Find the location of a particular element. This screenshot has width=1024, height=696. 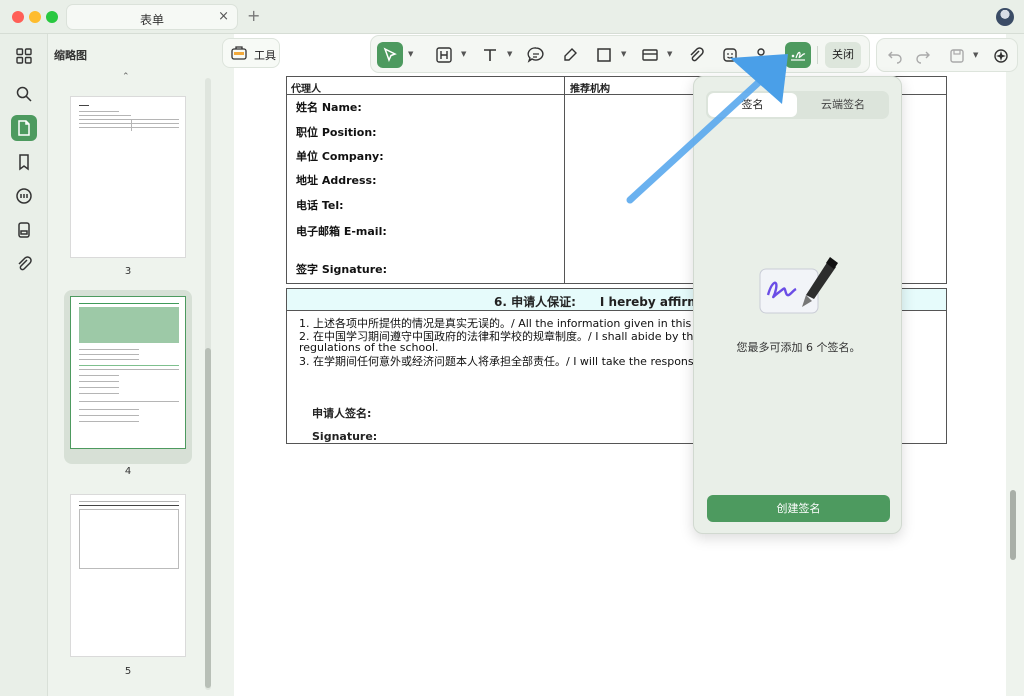

chevron-up-icon: ⌃ is located at coordinates (126, 77).